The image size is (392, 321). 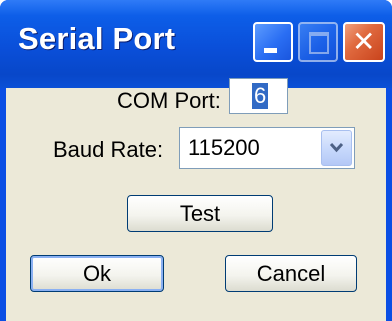 I want to click on com-port-label: COM Port:, so click(x=169, y=100).